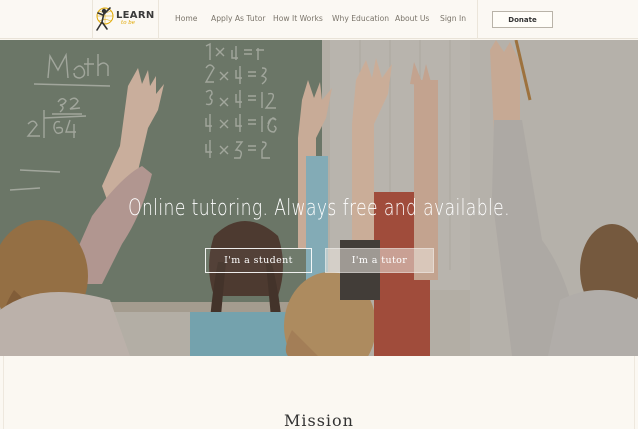 Image resolution: width=638 pixels, height=429 pixels. What do you see at coordinates (105, 19) in the screenshot?
I see `reaching-figure-globe-icon` at bounding box center [105, 19].